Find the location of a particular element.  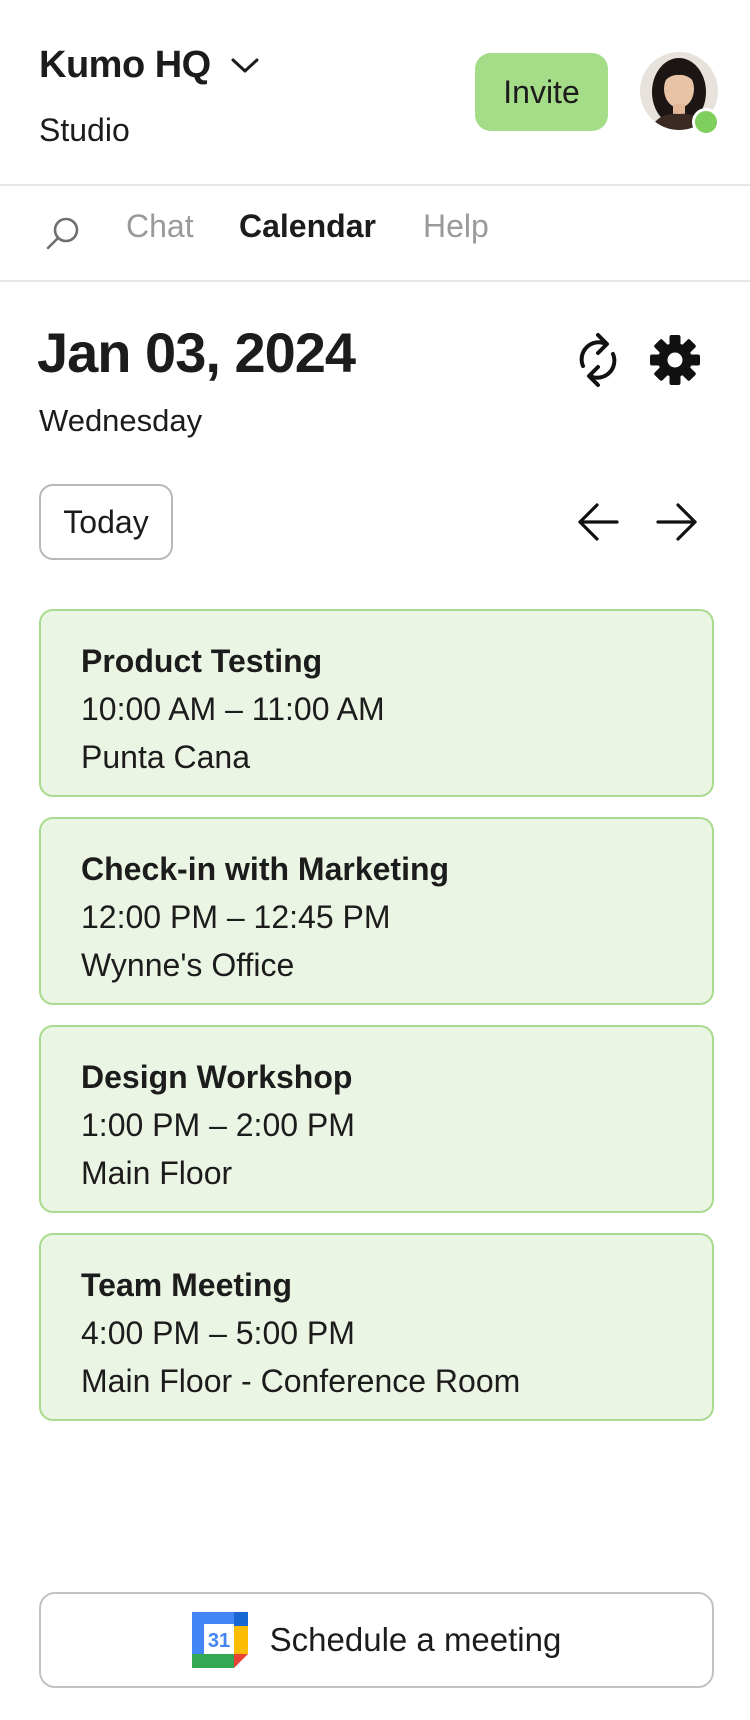

invite-button: Invite is located at coordinates (541, 92).